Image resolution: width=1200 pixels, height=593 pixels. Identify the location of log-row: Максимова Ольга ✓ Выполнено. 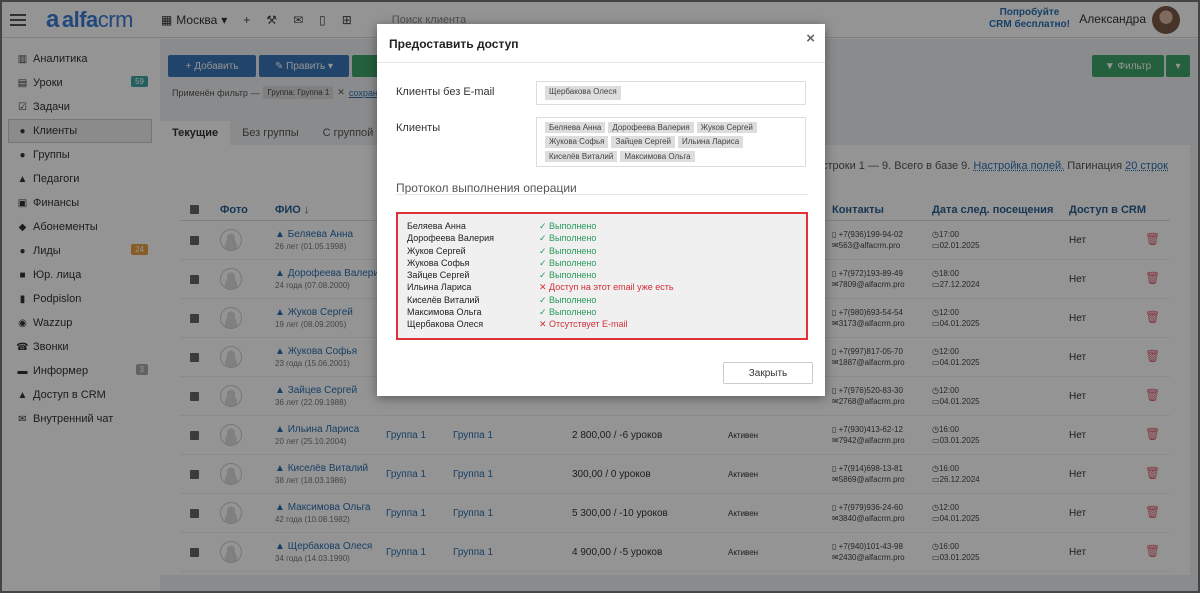
(606, 313).